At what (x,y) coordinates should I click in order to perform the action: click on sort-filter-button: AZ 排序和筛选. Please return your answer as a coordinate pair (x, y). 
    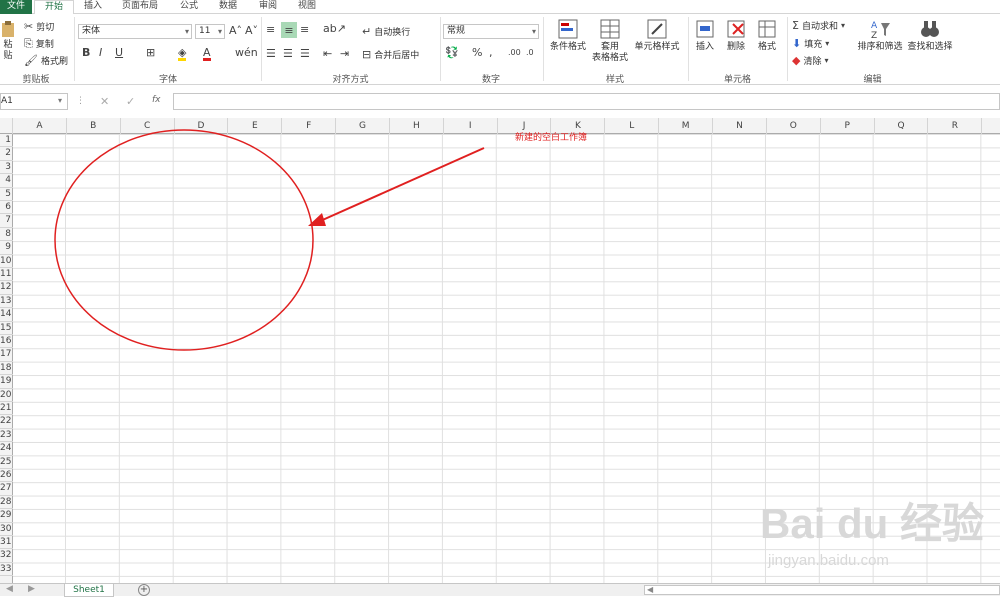
    Looking at the image, I should click on (880, 35).